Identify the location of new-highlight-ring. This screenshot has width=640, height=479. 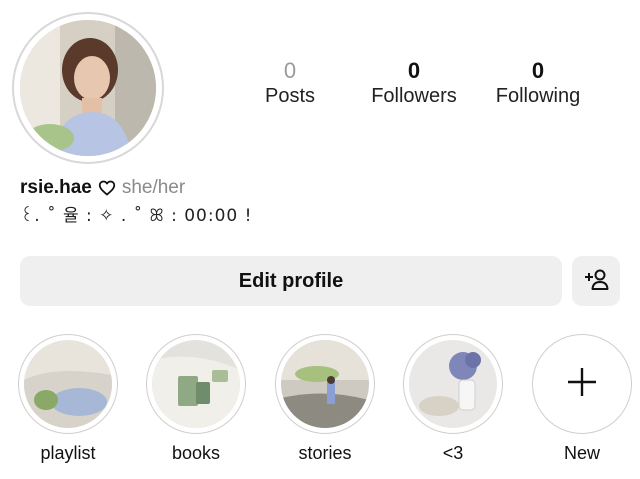
(582, 384).